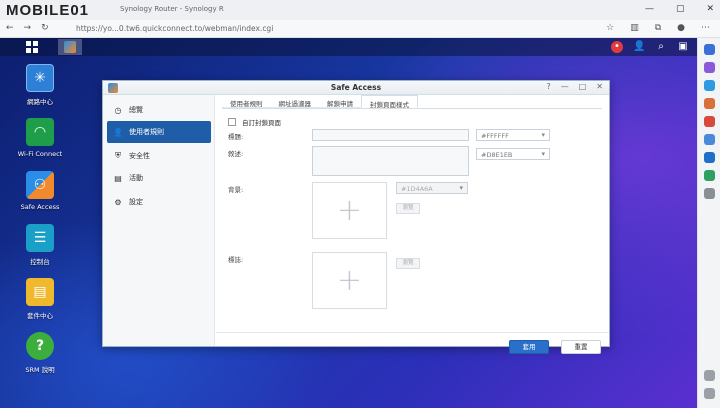  What do you see at coordinates (159, 178) in the screenshot?
I see `sidebar-item-activity: ▤ 活動` at bounding box center [159, 178].